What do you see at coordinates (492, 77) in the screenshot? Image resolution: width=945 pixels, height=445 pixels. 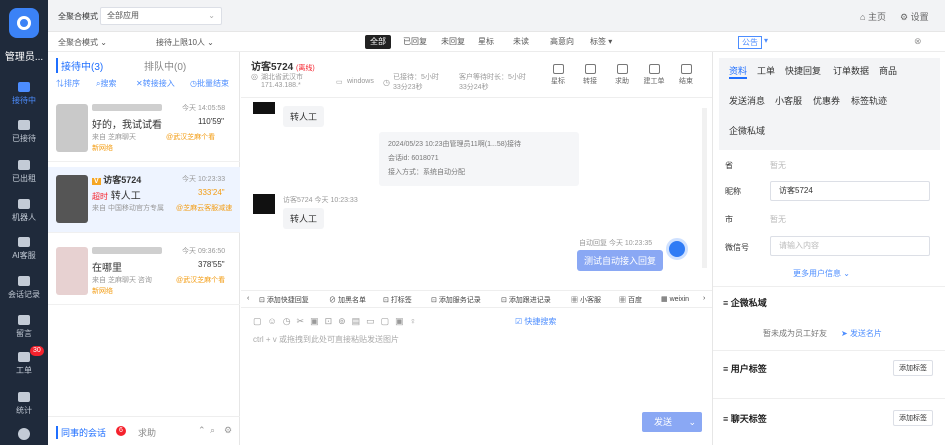 I see `wait-label: 客户等待时长：5小时` at bounding box center [492, 77].